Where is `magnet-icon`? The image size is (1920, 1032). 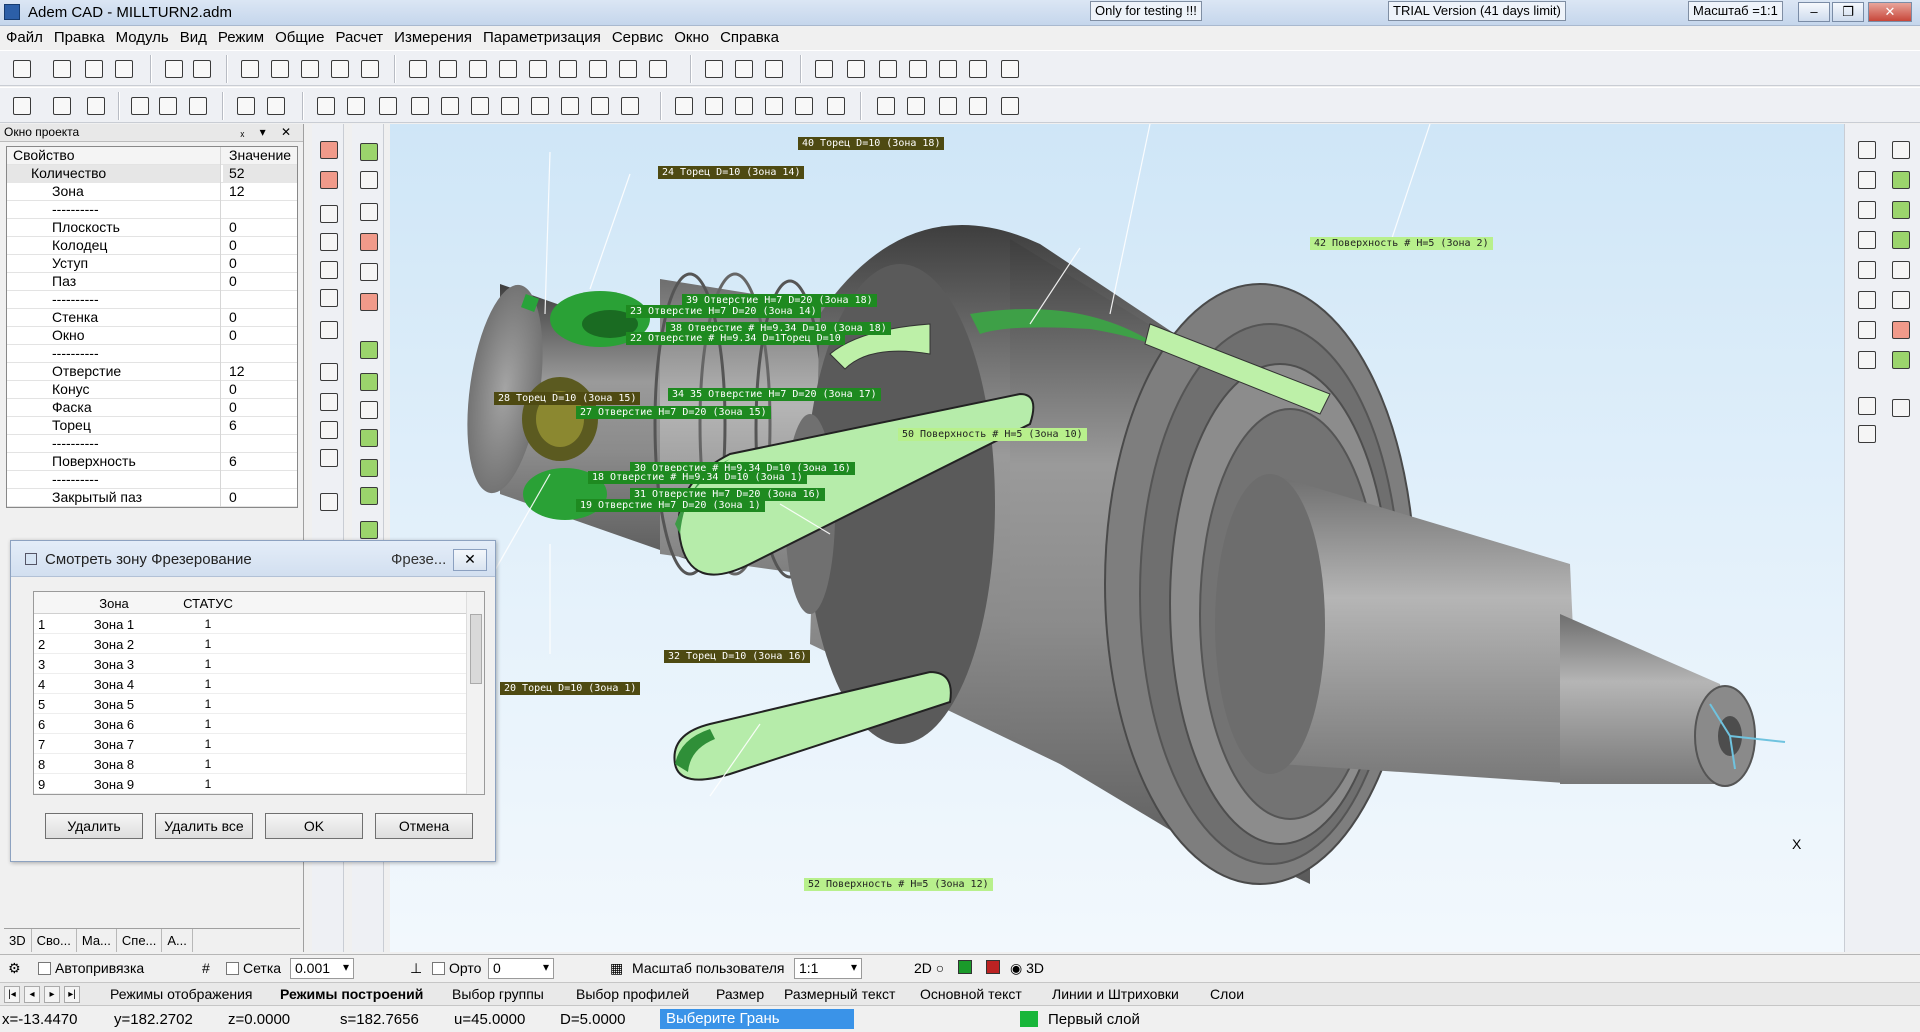
magnet-icon is located at coordinates (713, 68).